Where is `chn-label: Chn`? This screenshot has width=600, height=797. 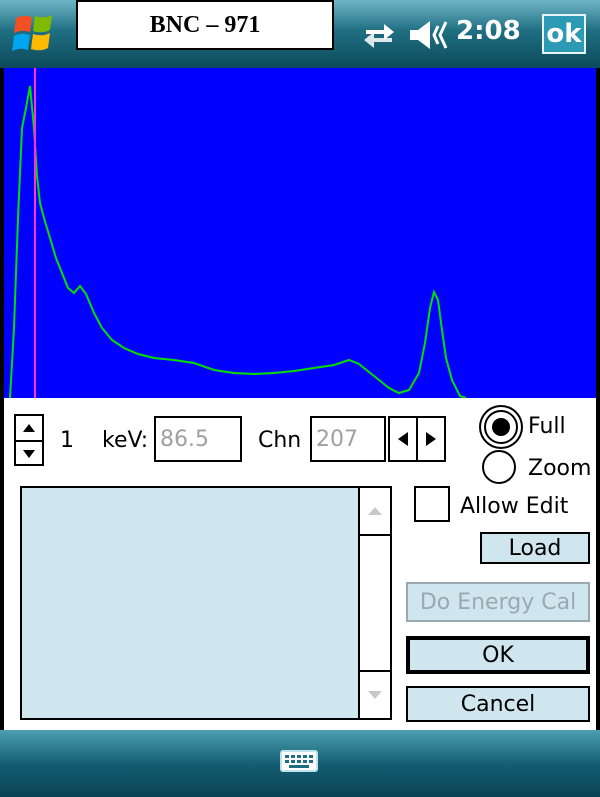 chn-label: Chn is located at coordinates (280, 440).